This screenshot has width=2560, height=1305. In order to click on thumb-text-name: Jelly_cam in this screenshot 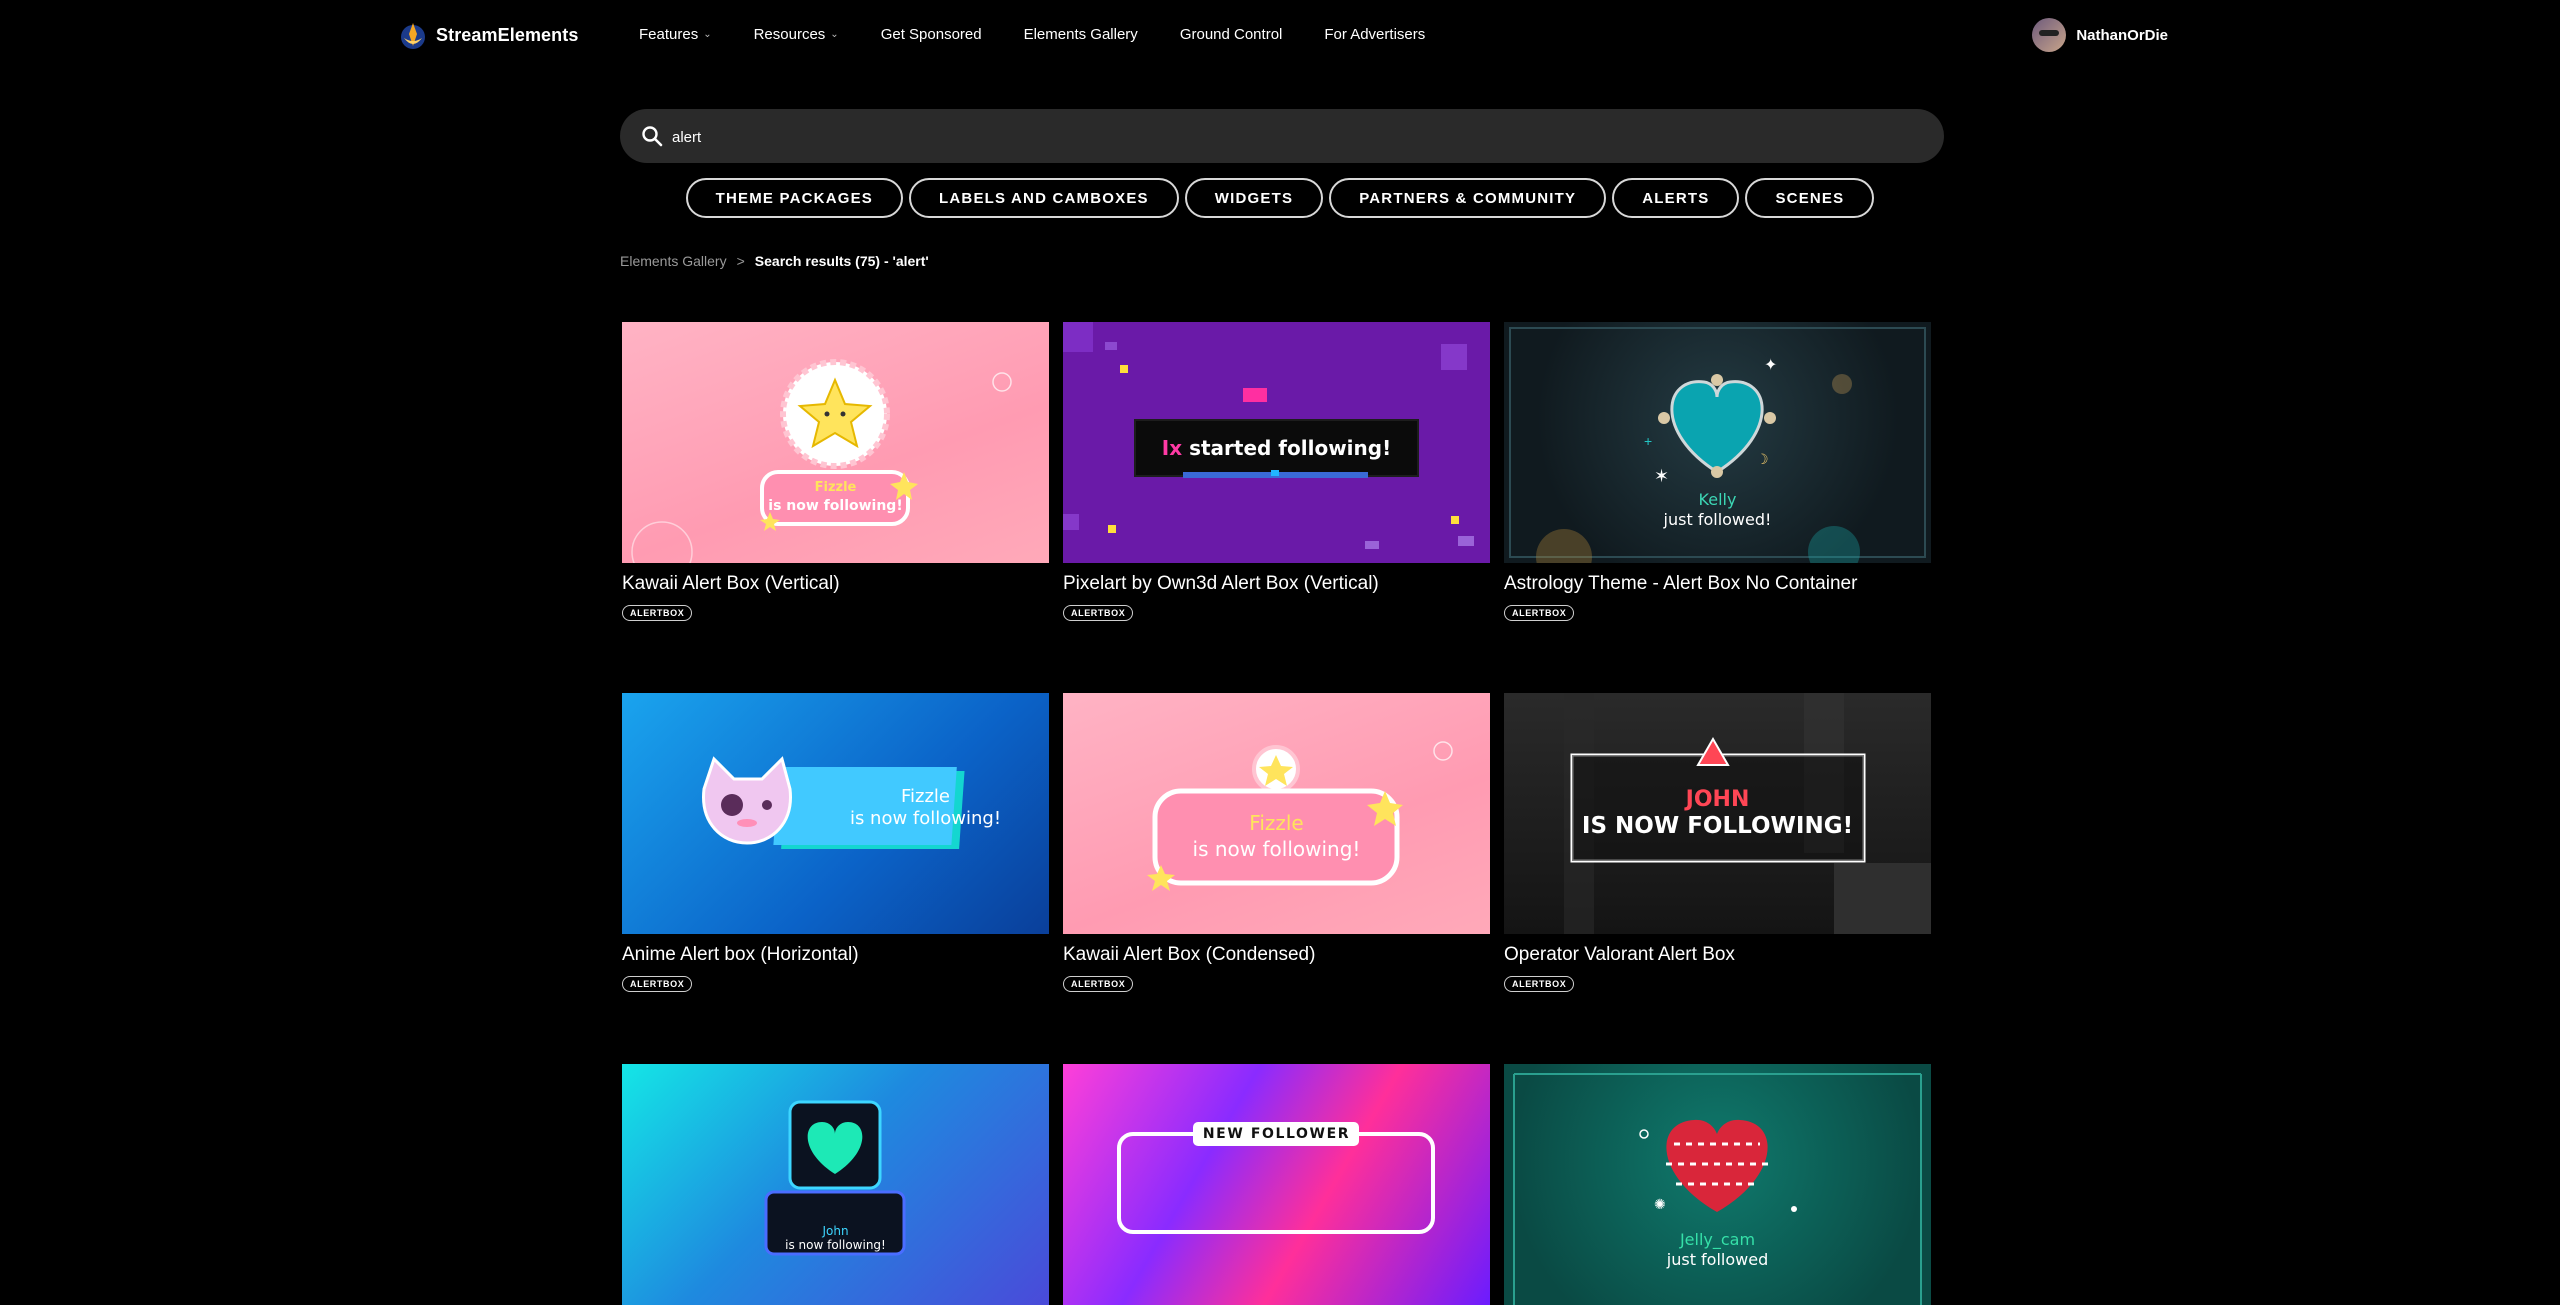, I will do `click(1717, 1239)`.